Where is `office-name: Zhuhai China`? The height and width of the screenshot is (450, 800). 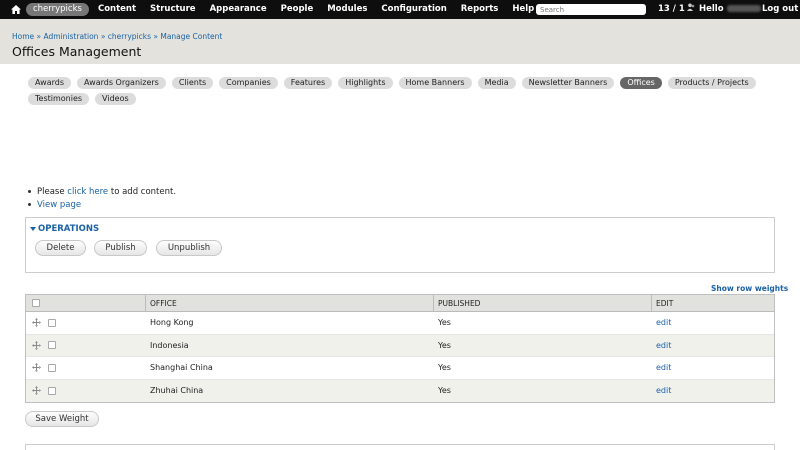
office-name: Zhuhai China is located at coordinates (177, 391).